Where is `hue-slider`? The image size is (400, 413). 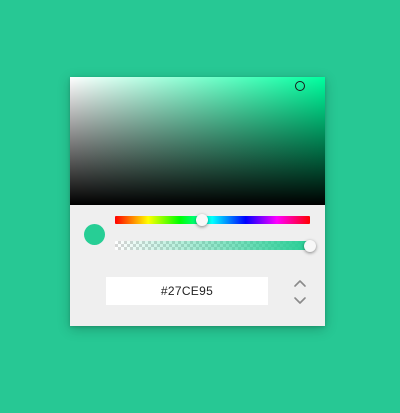 hue-slider is located at coordinates (212, 220).